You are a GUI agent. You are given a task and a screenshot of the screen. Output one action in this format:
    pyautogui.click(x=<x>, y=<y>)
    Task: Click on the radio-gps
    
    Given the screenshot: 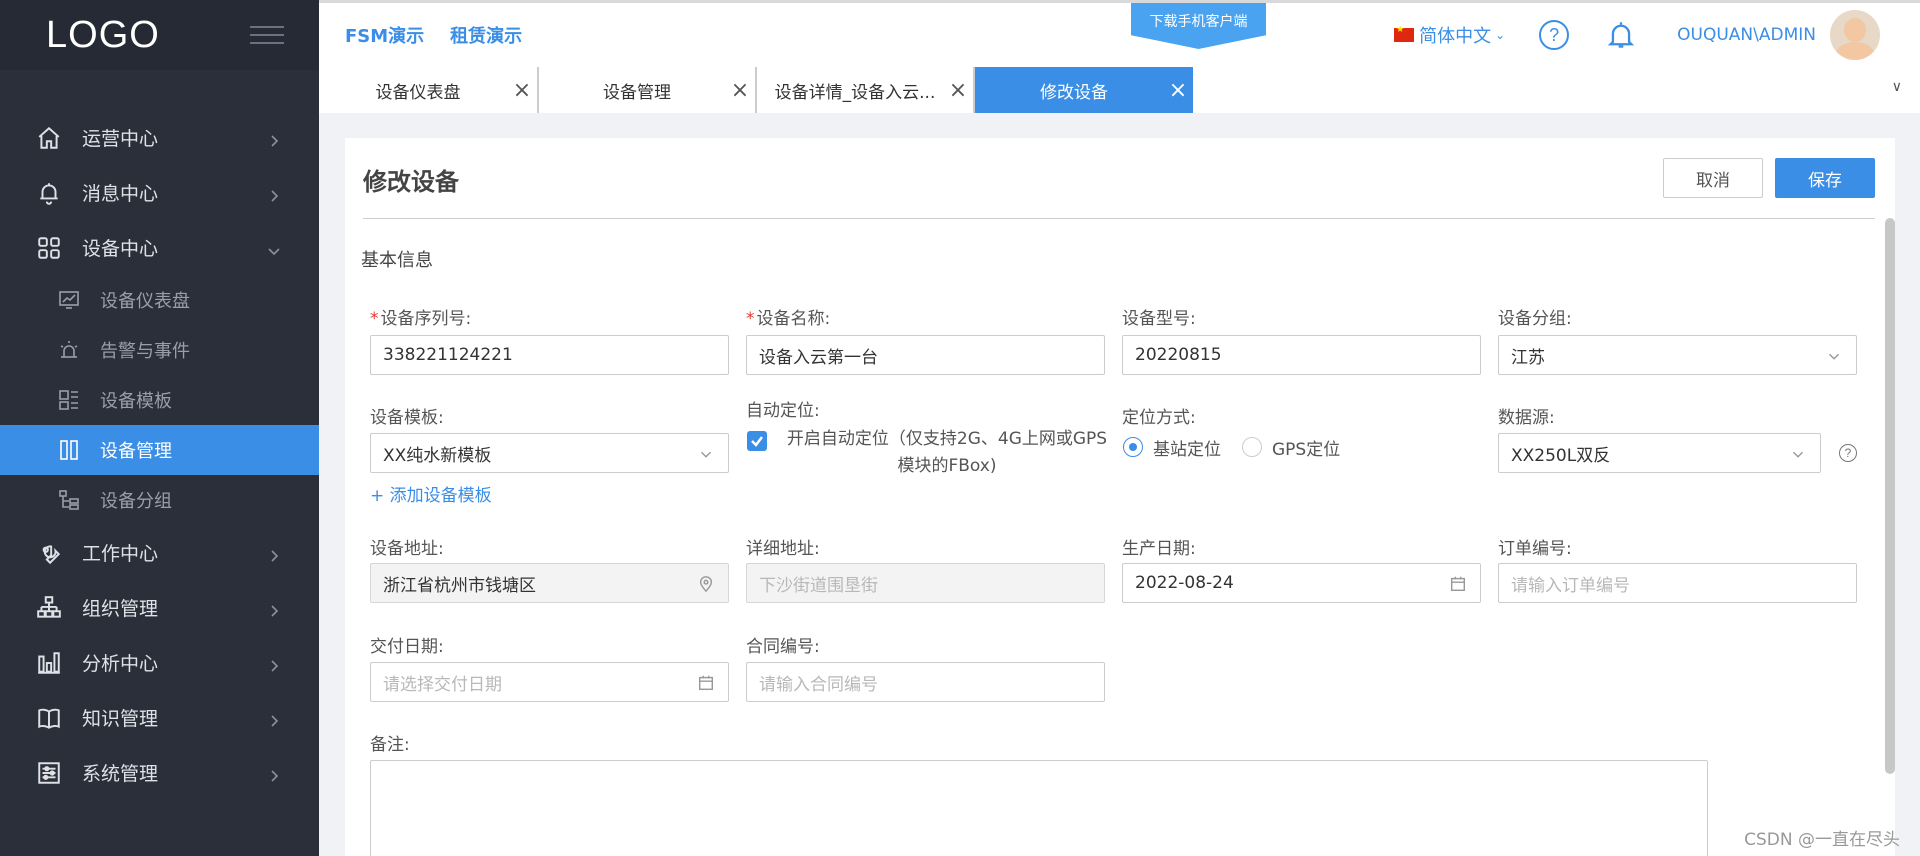 What is the action you would take?
    pyautogui.click(x=1252, y=447)
    